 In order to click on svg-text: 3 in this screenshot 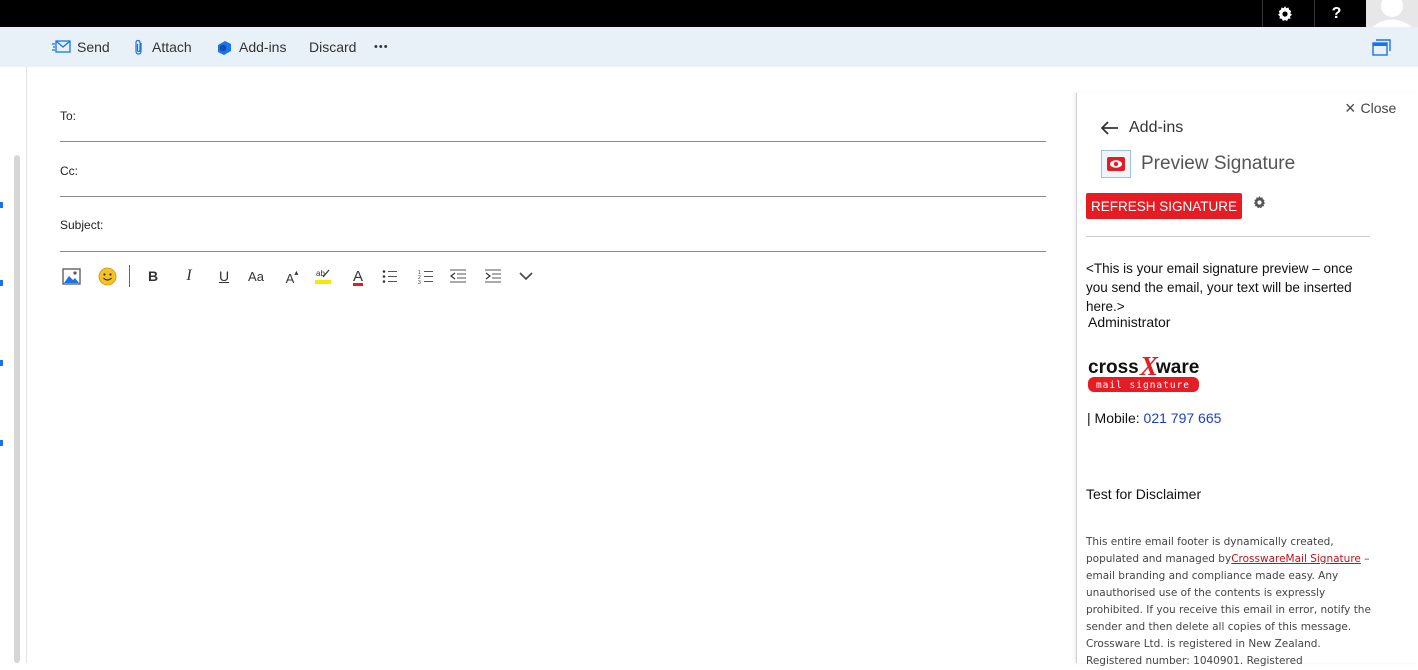, I will do `click(419, 282)`.